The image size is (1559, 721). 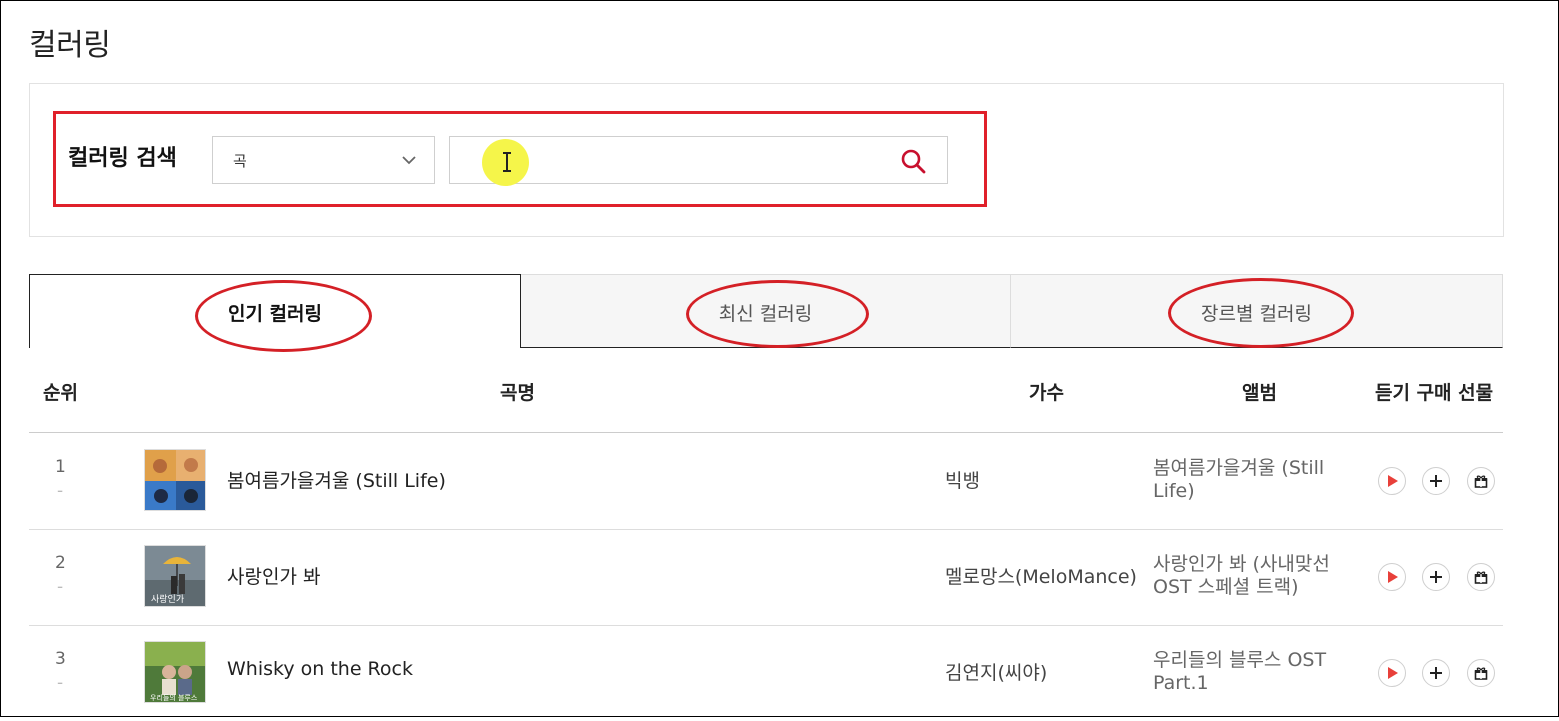 I want to click on rank-number: 2, so click(x=60, y=563).